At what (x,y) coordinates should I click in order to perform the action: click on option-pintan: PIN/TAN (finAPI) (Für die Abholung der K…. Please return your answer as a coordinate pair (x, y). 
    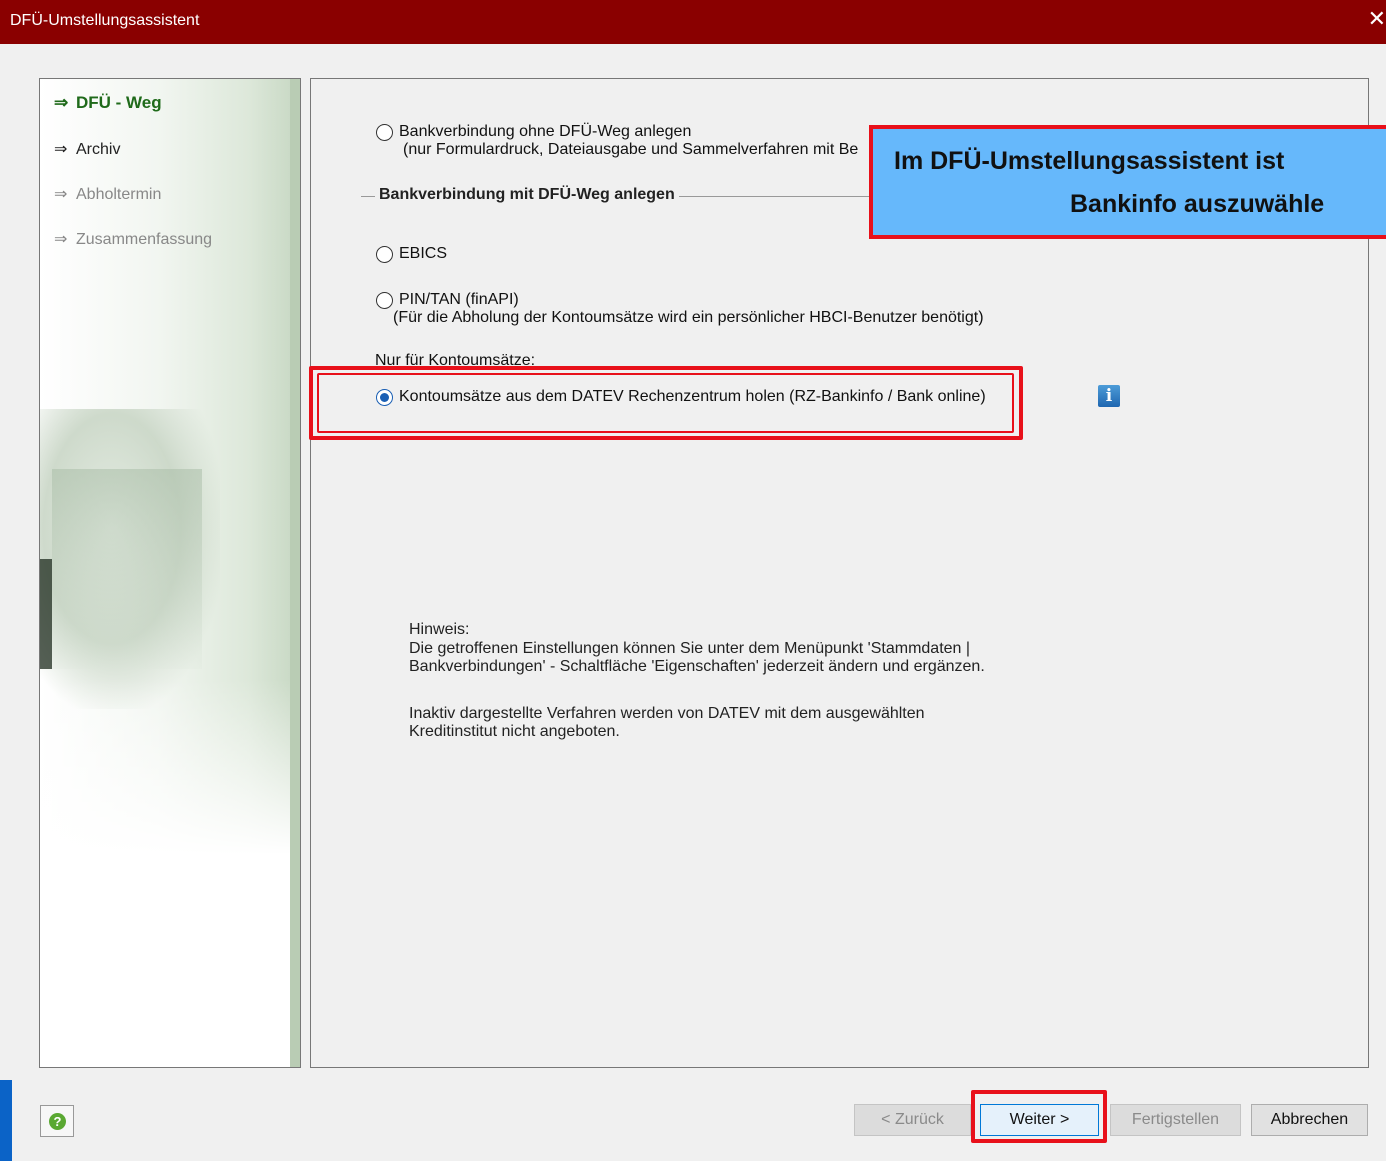
    Looking at the image, I should click on (680, 309).